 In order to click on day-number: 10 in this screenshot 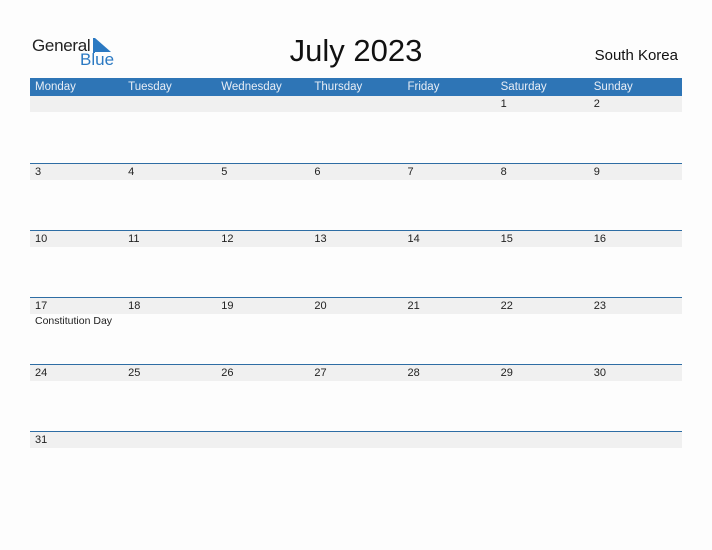, I will do `click(41, 239)`.